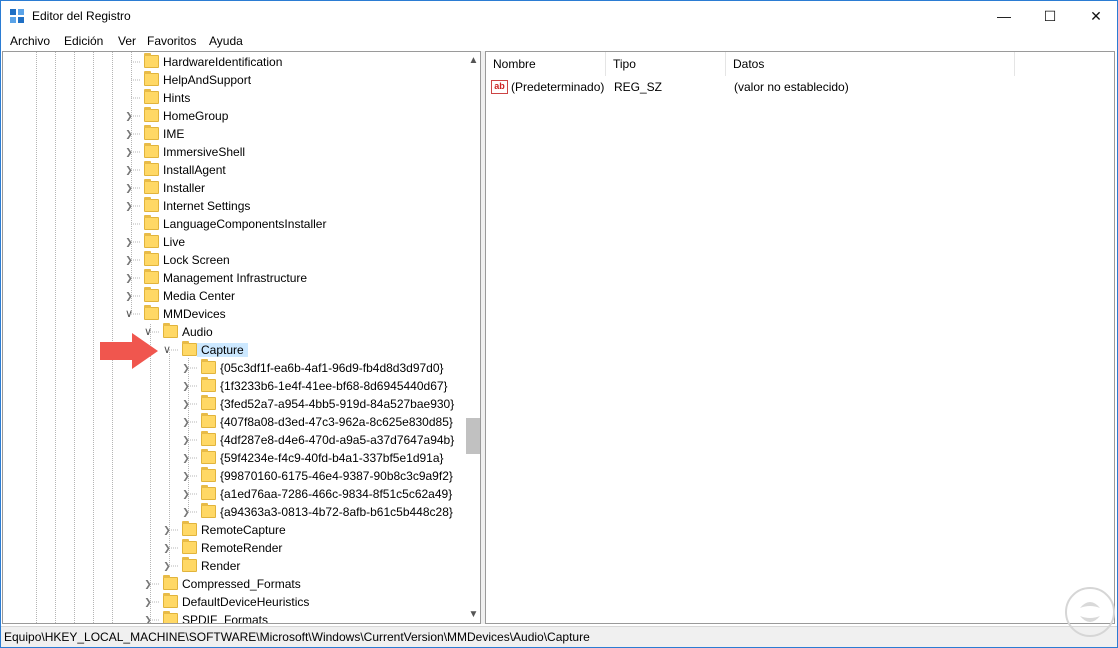 The width and height of the screenshot is (1118, 648). I want to click on tree-item: HelpAndSupport, so click(233, 80).